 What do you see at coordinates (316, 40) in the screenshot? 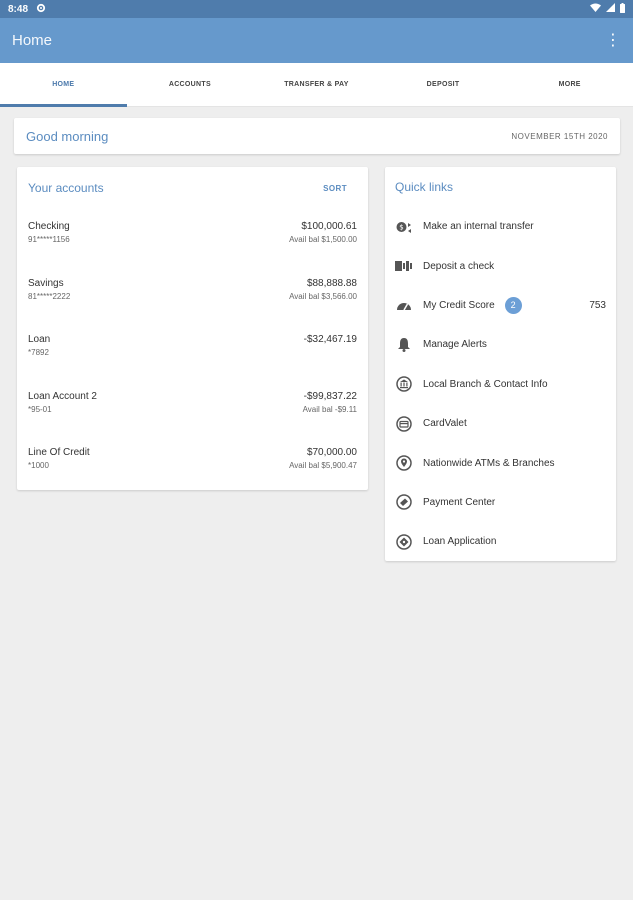
I see `app-bar: Home ⋮` at bounding box center [316, 40].